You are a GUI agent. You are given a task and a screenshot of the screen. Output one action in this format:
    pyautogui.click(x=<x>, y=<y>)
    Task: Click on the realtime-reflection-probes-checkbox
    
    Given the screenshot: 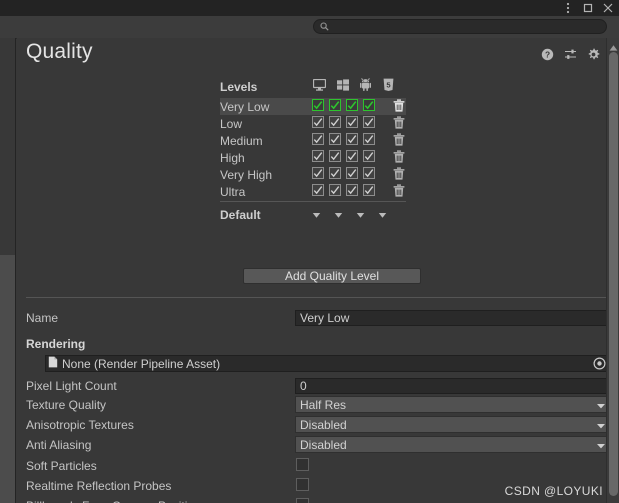 What is the action you would take?
    pyautogui.click(x=302, y=484)
    